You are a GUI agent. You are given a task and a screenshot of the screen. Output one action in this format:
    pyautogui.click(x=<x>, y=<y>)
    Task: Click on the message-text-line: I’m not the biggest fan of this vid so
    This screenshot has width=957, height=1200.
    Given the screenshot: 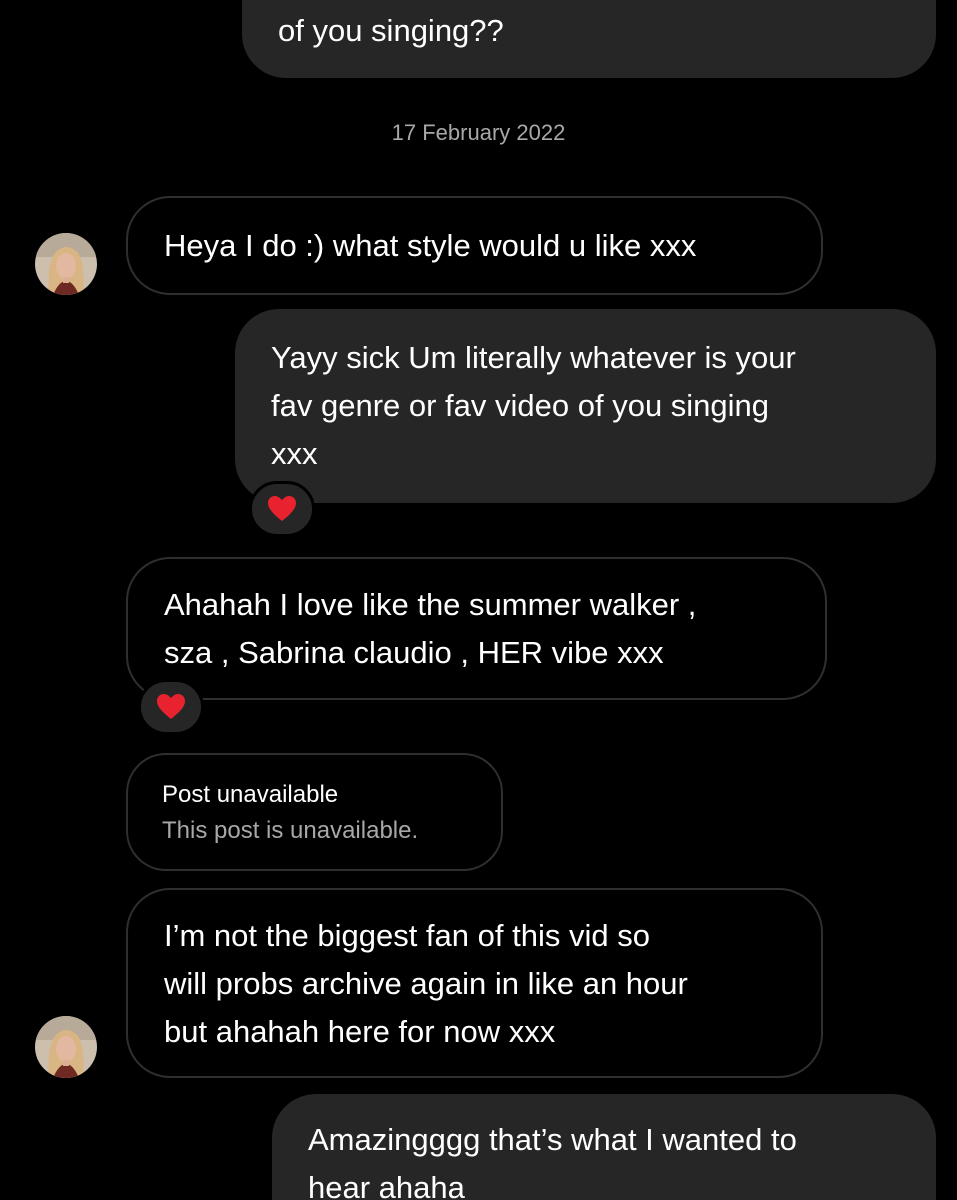 What is the action you would take?
    pyautogui.click(x=407, y=935)
    